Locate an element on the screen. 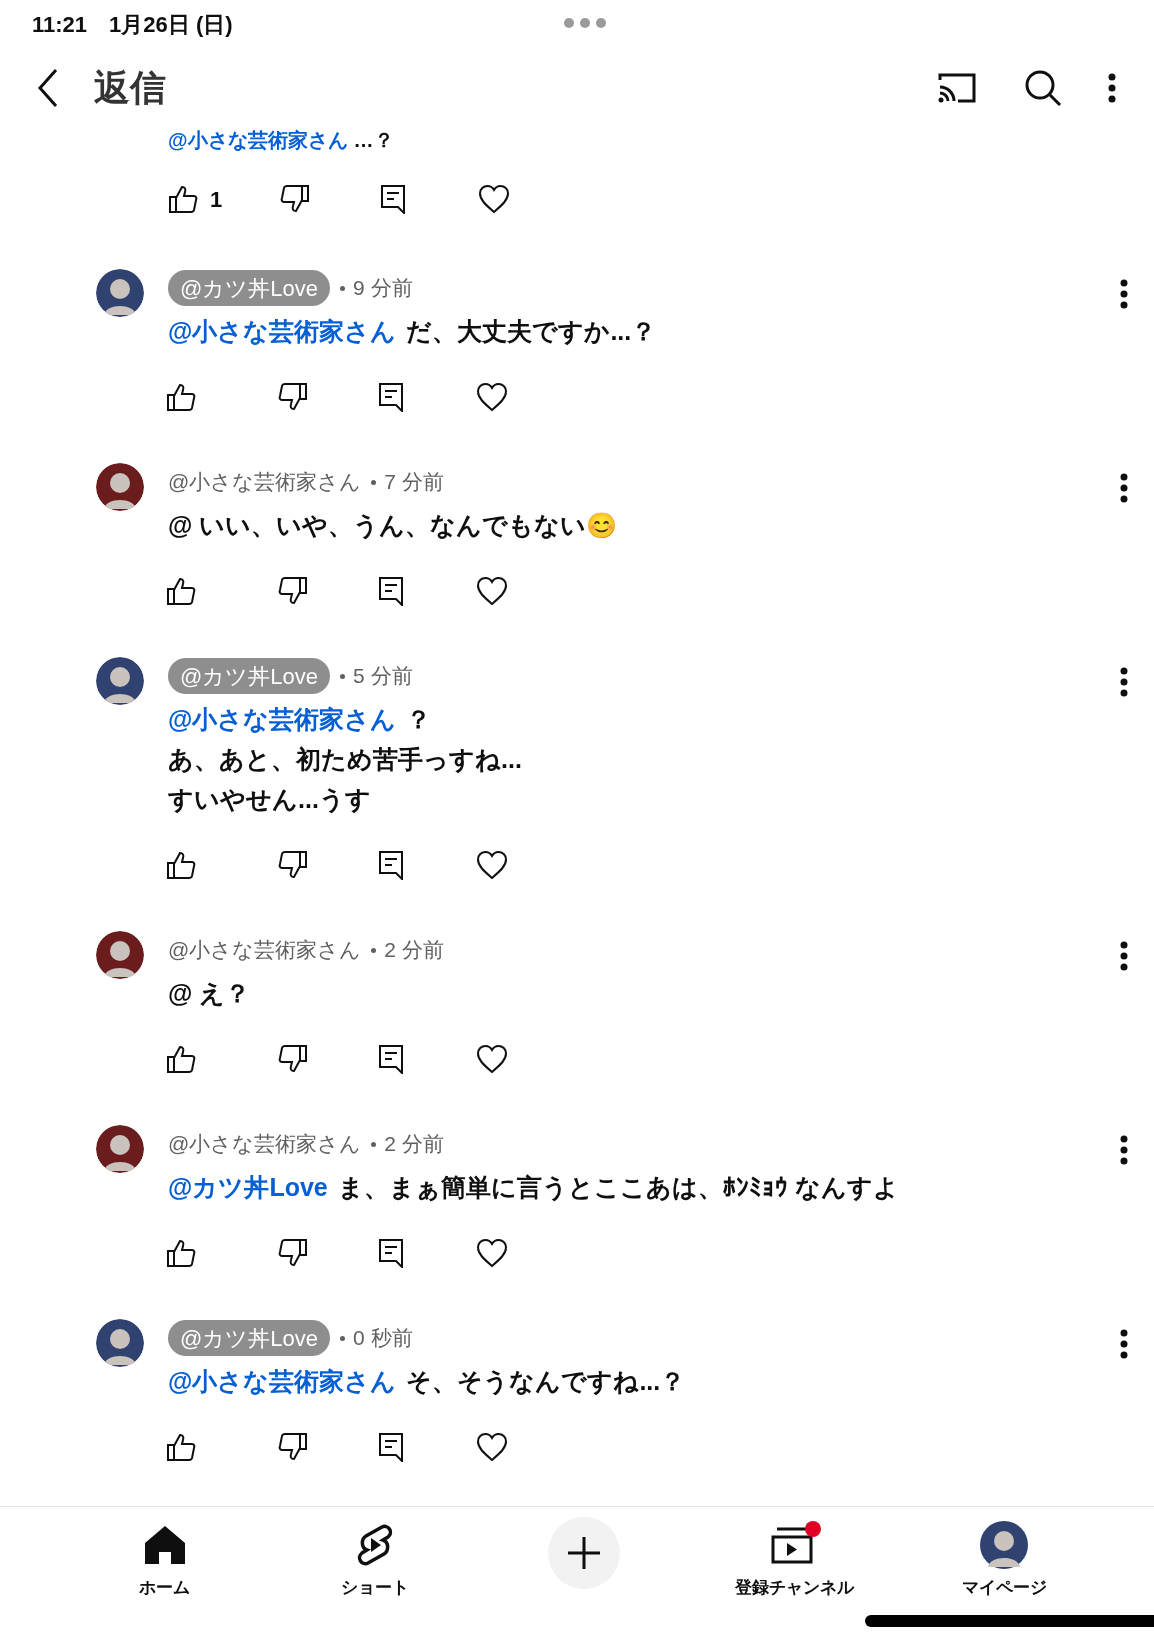 The height and width of the screenshot is (1640, 1154). comment-text: すいやせん...うす is located at coordinates (269, 799).